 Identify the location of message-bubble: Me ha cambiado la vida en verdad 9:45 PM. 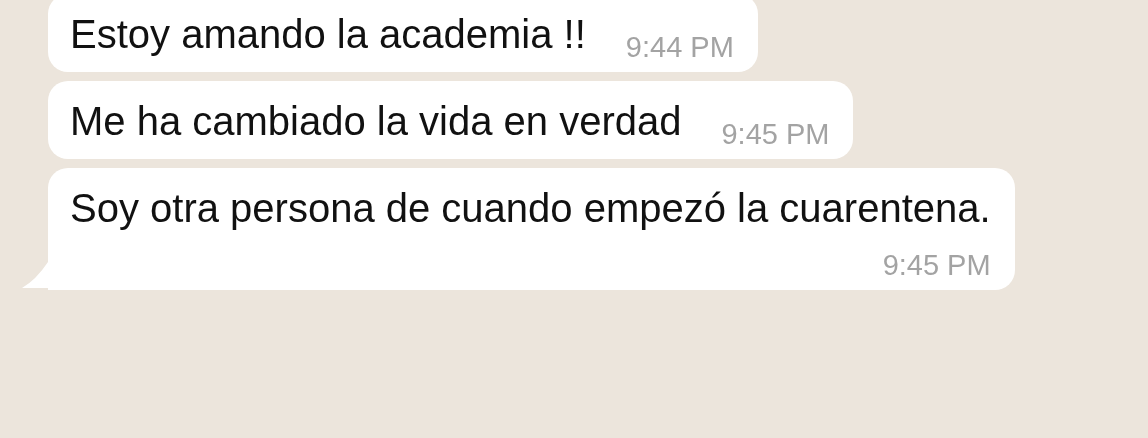
(451, 120).